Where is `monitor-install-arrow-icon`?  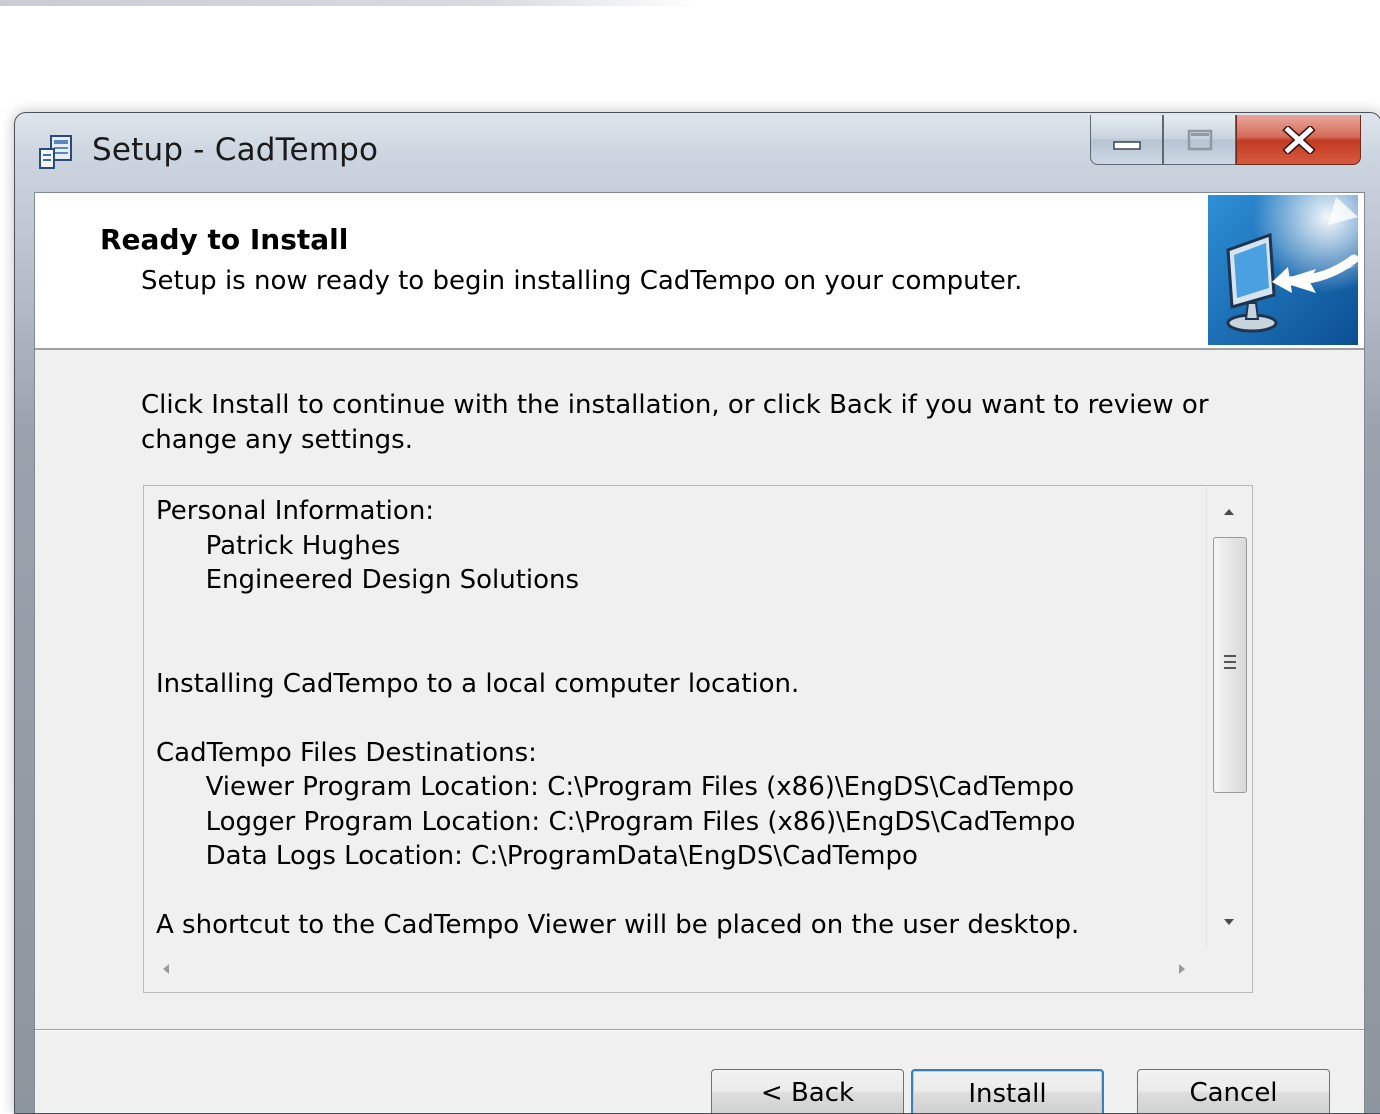 monitor-install-arrow-icon is located at coordinates (1283, 270).